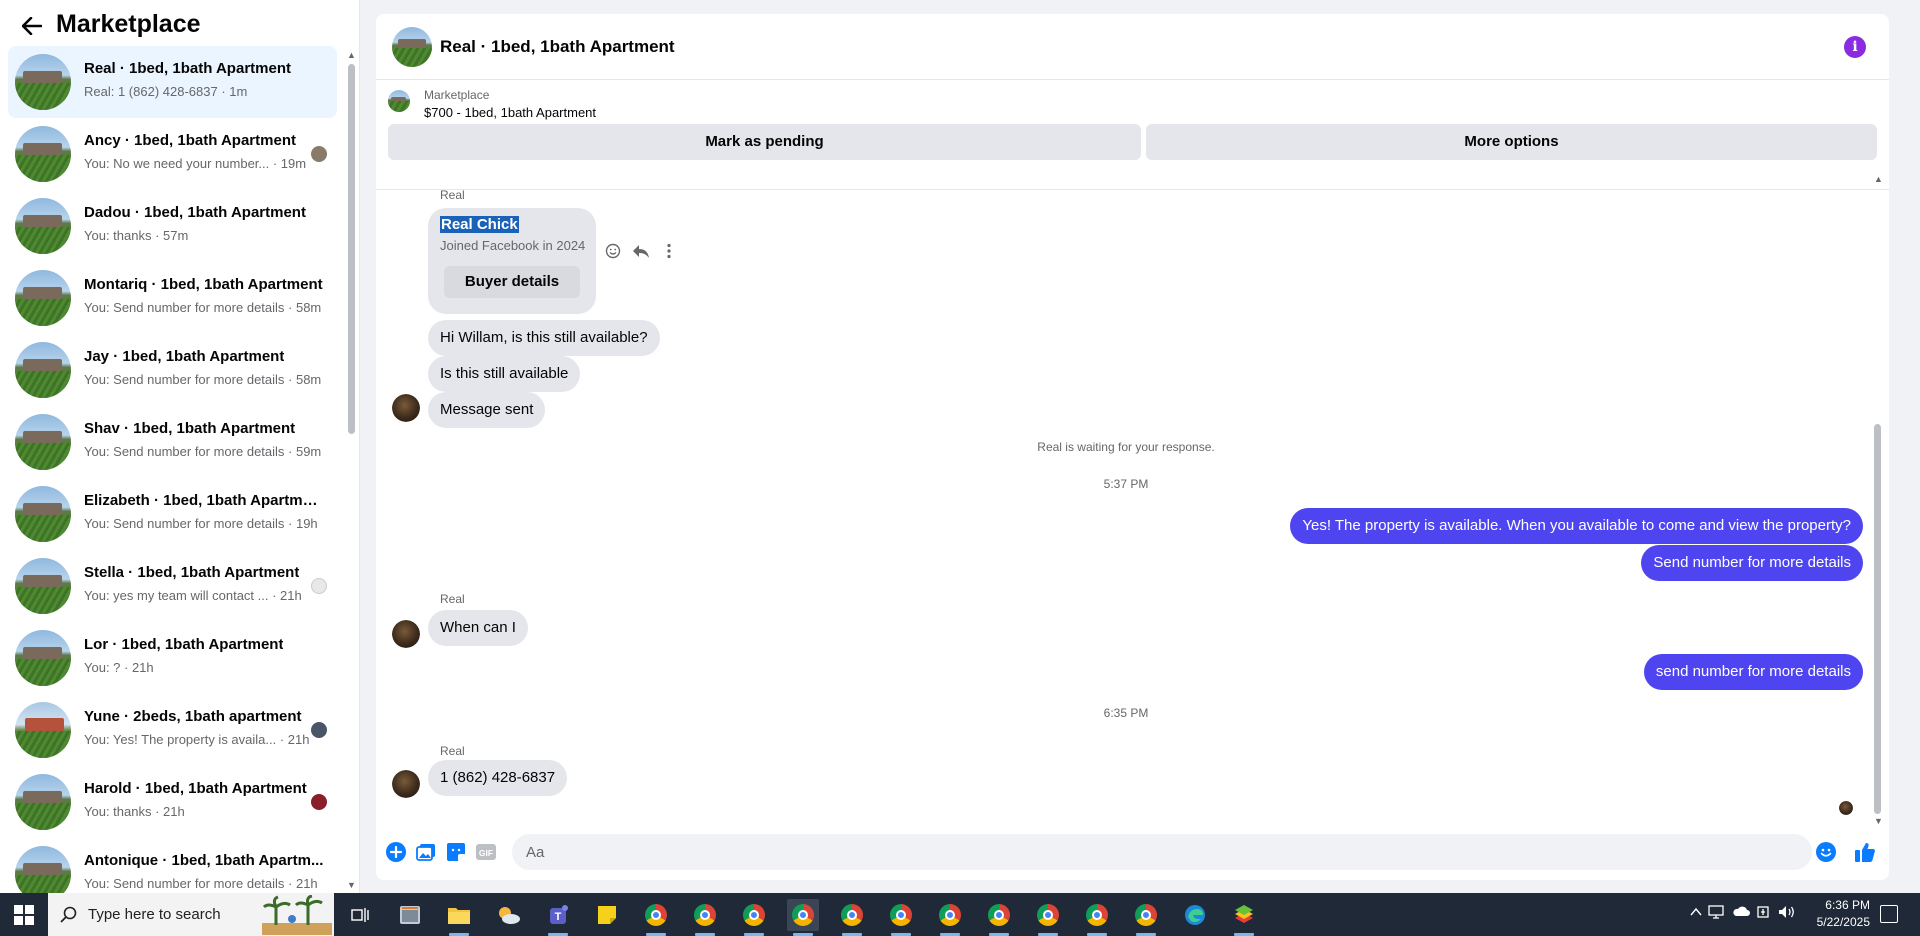  I want to click on chrome-profile-9-icon, so click(1048, 917).